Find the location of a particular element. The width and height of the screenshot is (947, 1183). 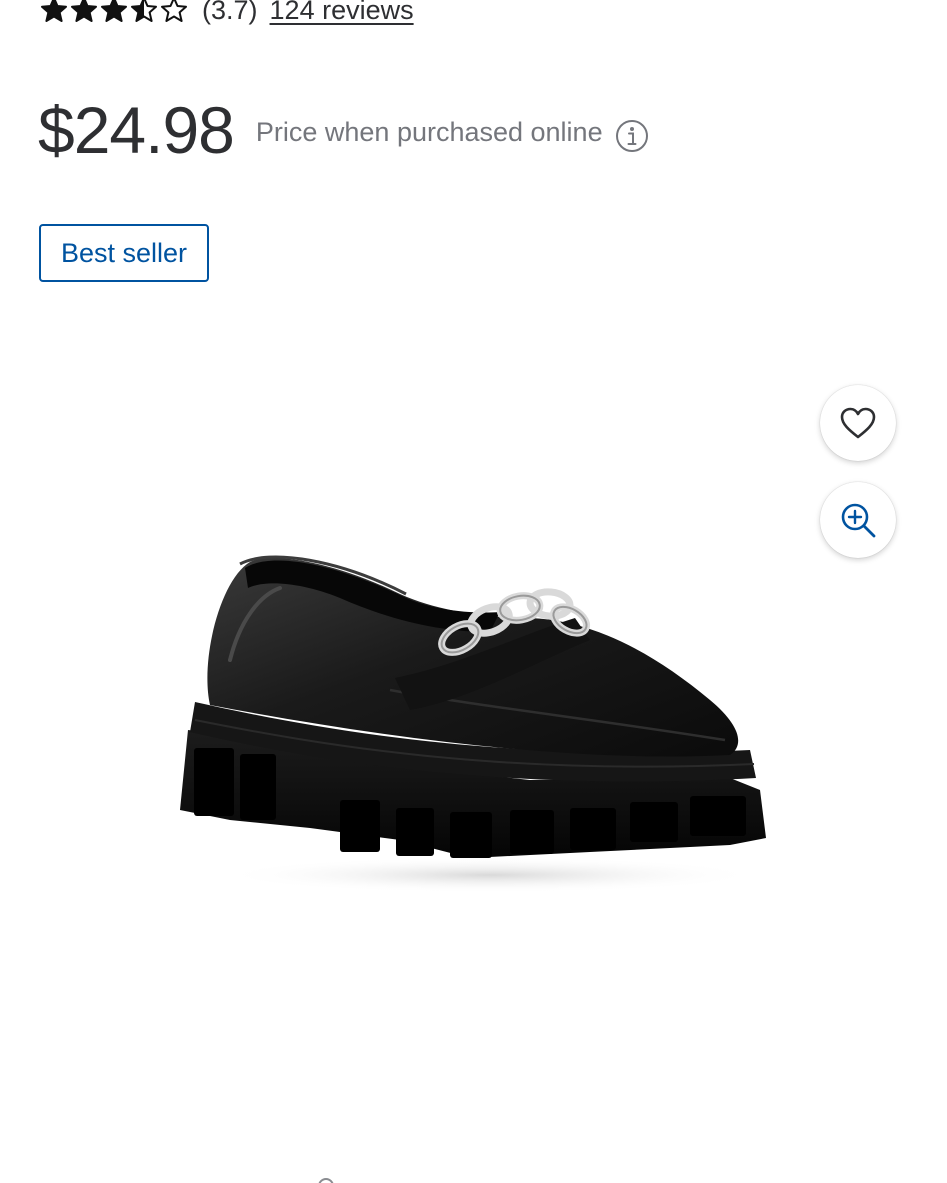

rating-value: (3.7) is located at coordinates (230, 12).